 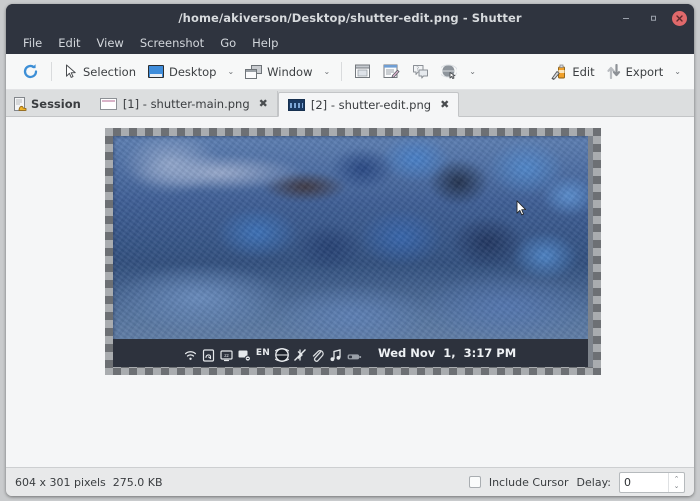 I want to click on refresh-button, so click(x=30, y=71).